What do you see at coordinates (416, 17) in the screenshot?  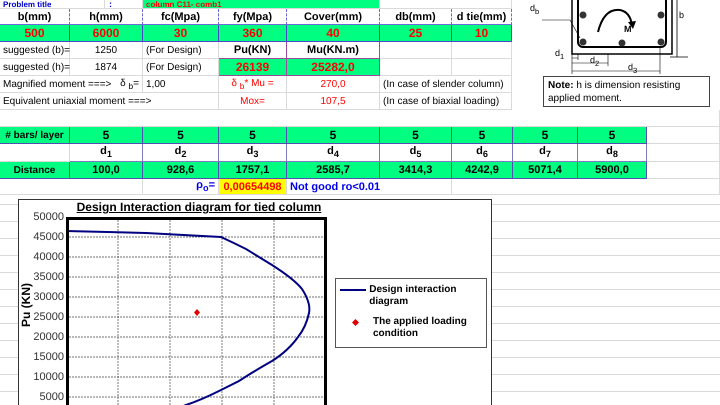 I see `column-header: db(mm)` at bounding box center [416, 17].